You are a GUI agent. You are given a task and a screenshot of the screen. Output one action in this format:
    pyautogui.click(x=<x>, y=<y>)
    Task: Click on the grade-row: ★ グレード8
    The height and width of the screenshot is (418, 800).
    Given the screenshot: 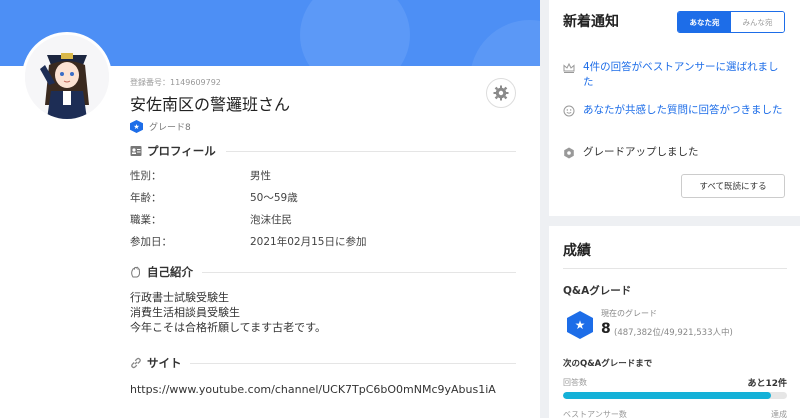 What is the action you would take?
    pyautogui.click(x=160, y=126)
    